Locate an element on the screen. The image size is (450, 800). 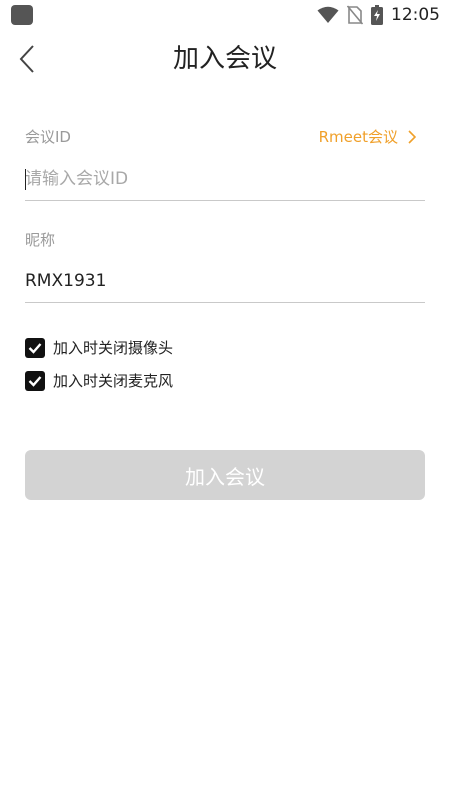
meeting-id-label: 会议ID is located at coordinates (48, 137).